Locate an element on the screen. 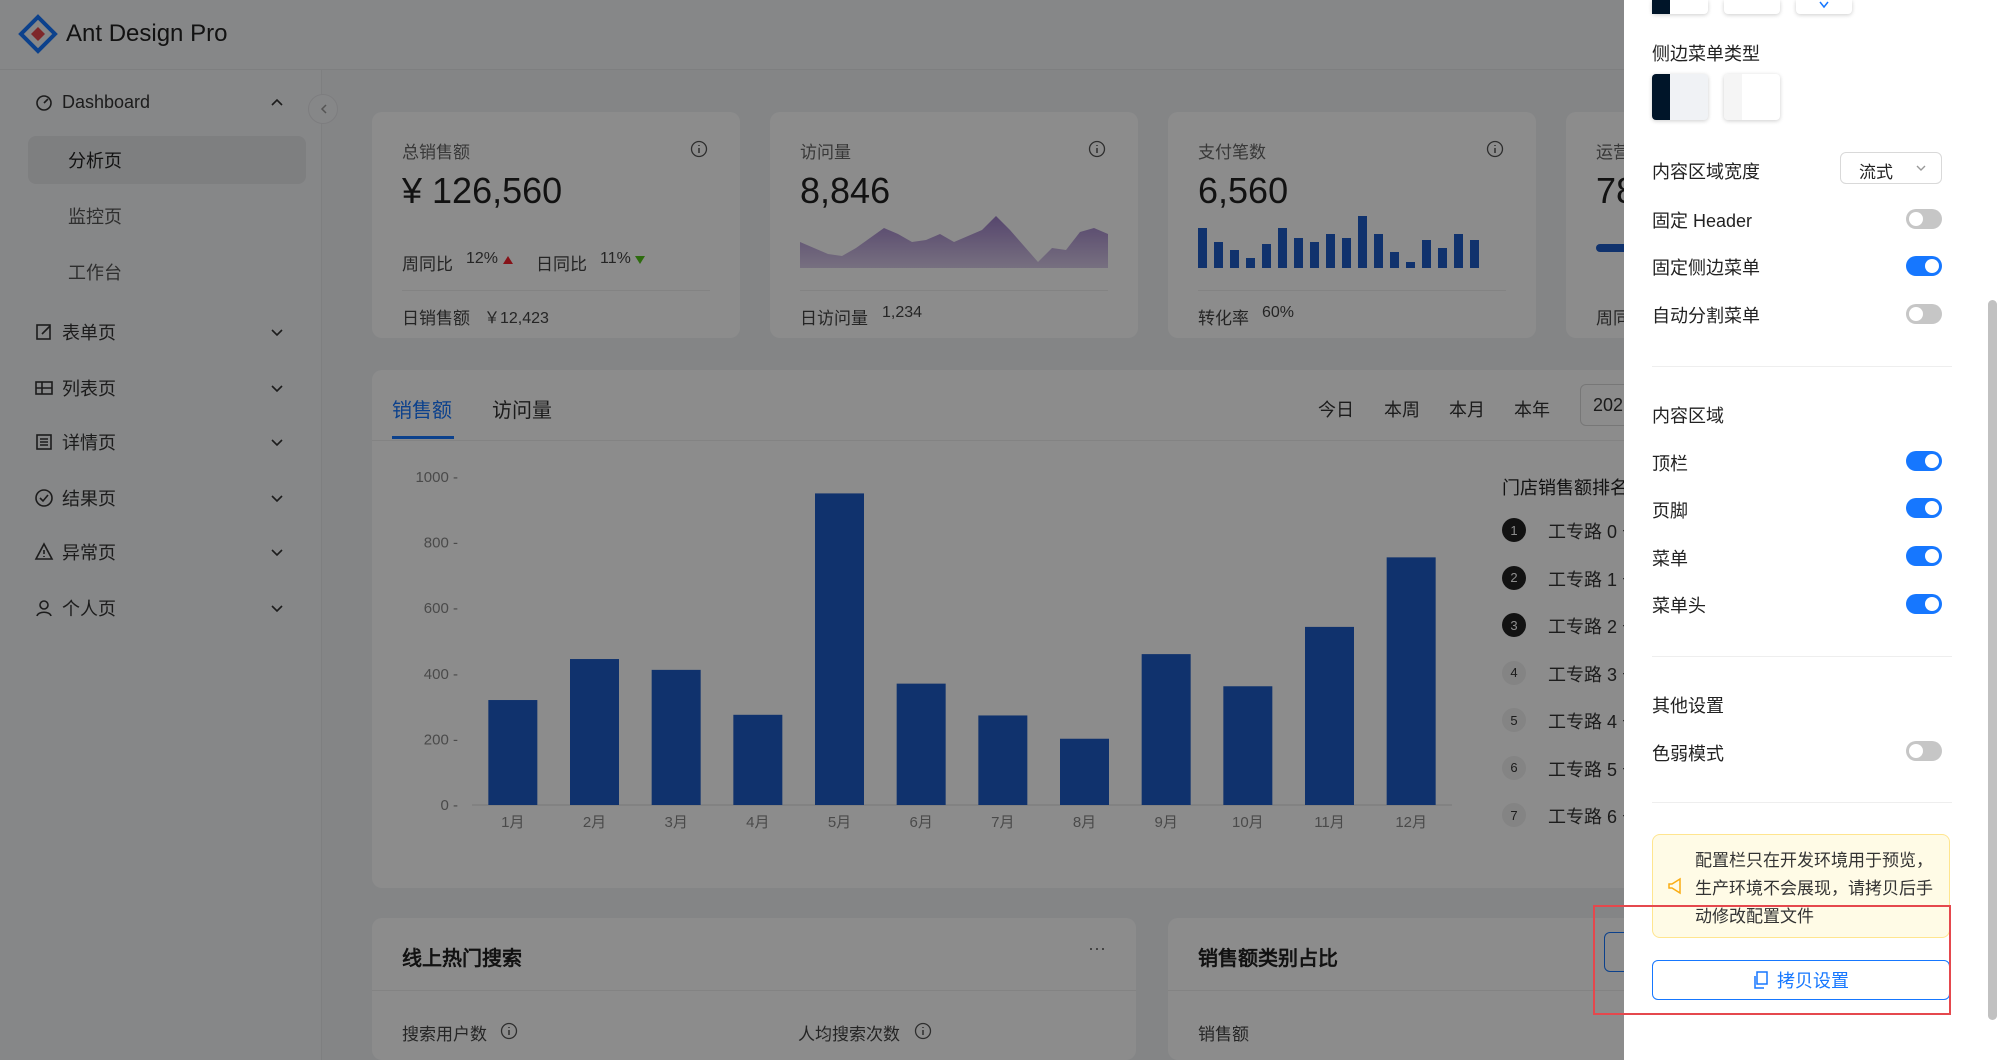  menu-switch is located at coordinates (1924, 556).